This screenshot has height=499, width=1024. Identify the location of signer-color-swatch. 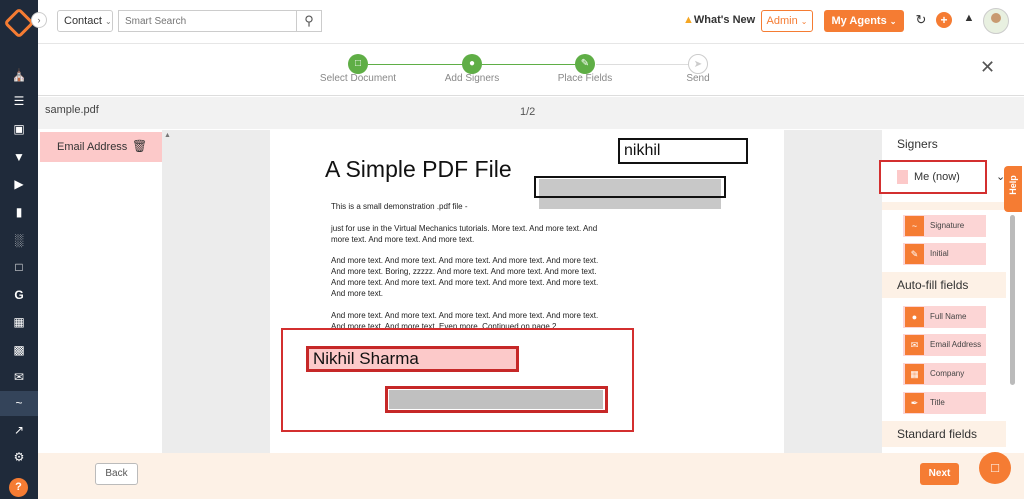
(902, 177).